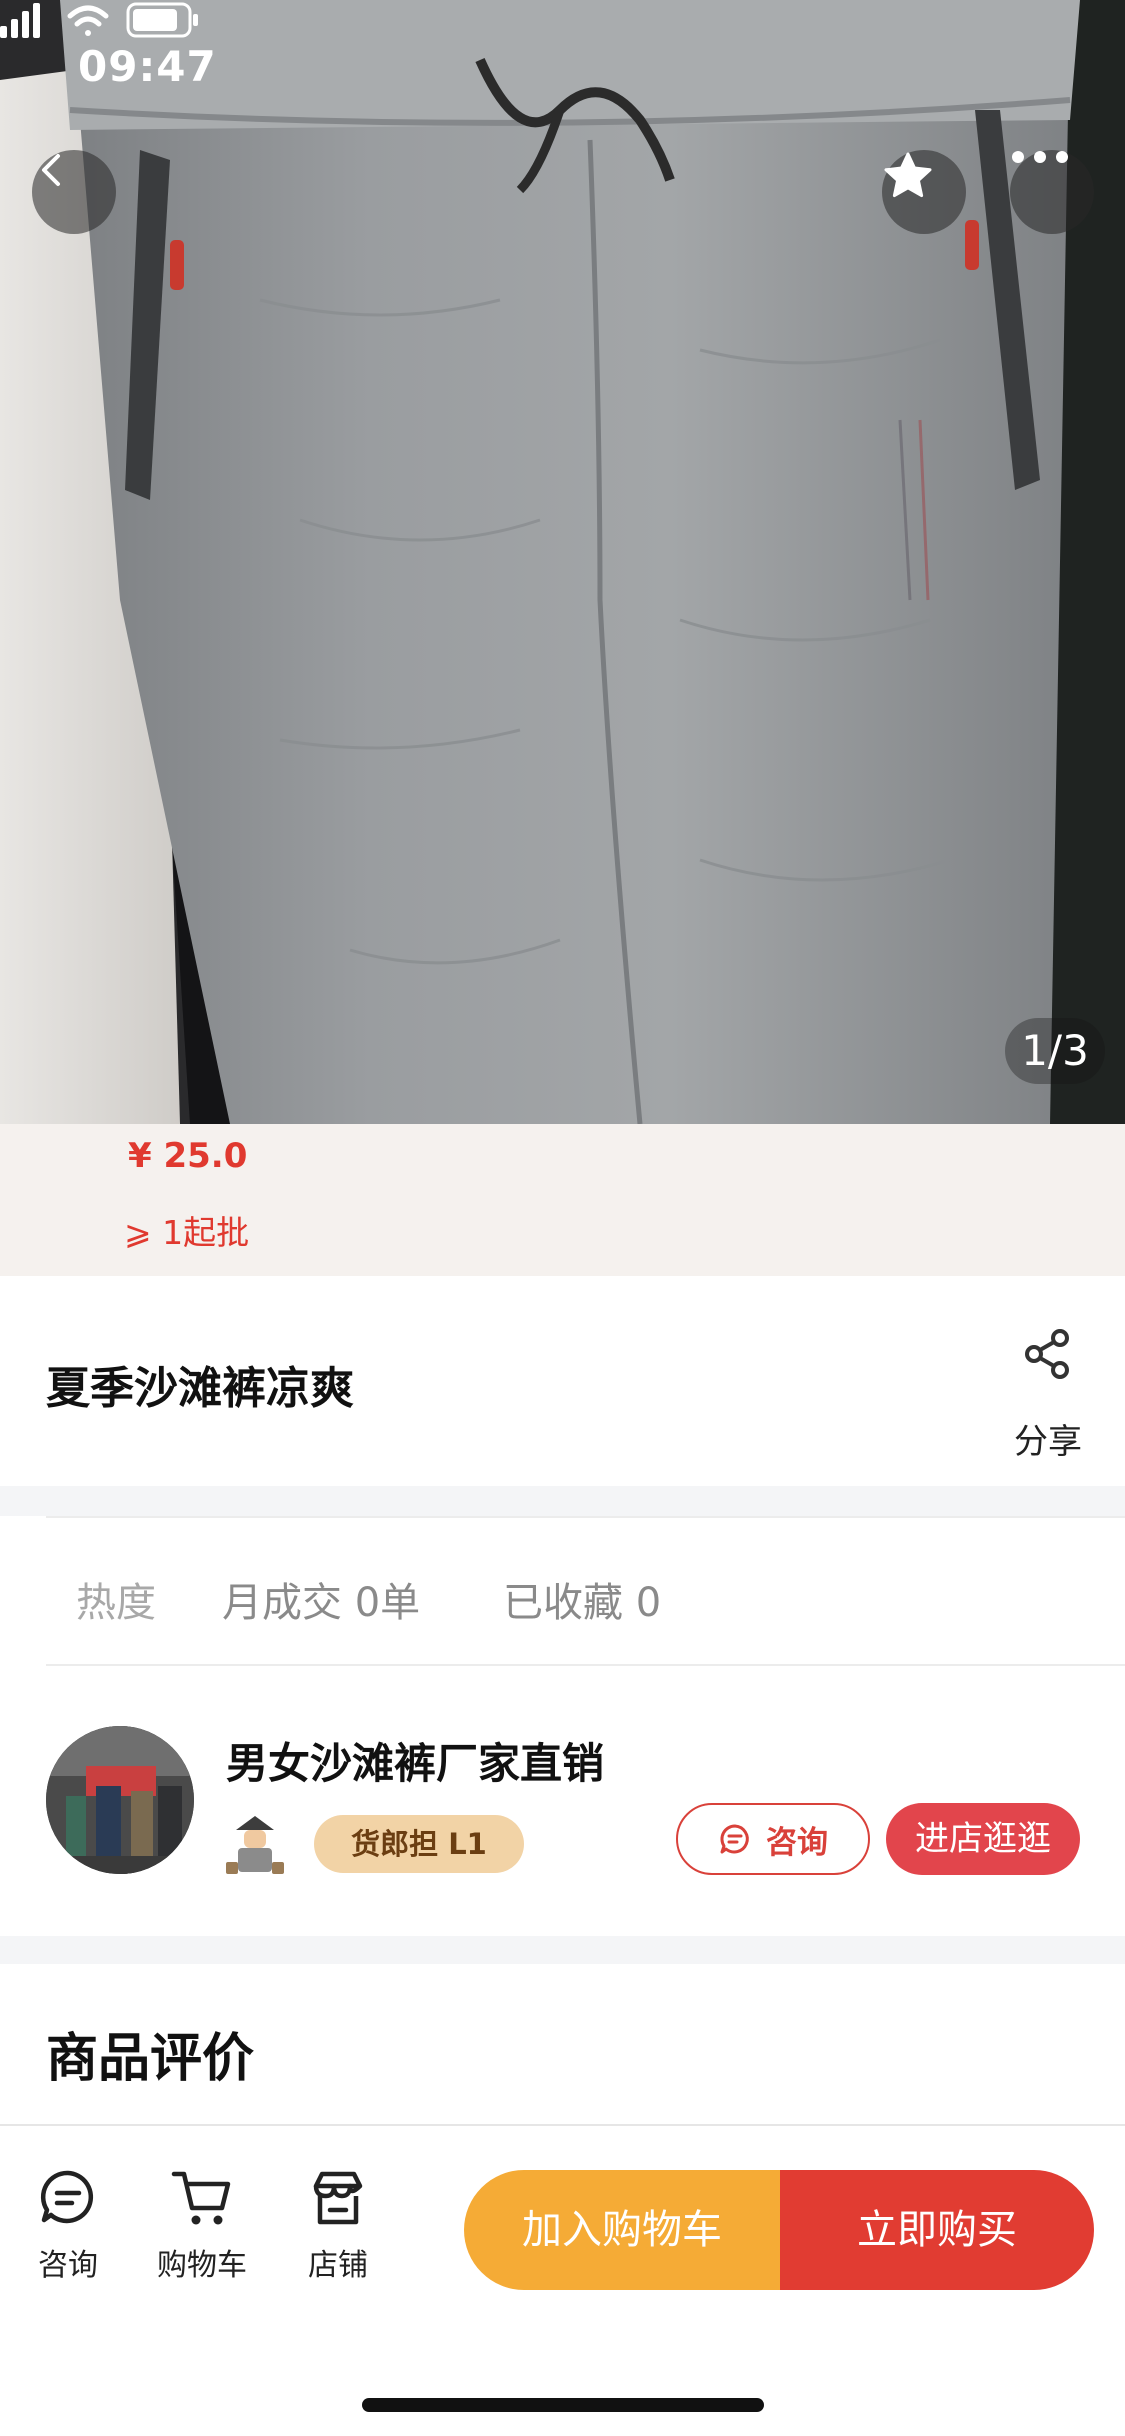 This screenshot has height=2436, width=1125. I want to click on stat-heat: 热度, so click(116, 1603).